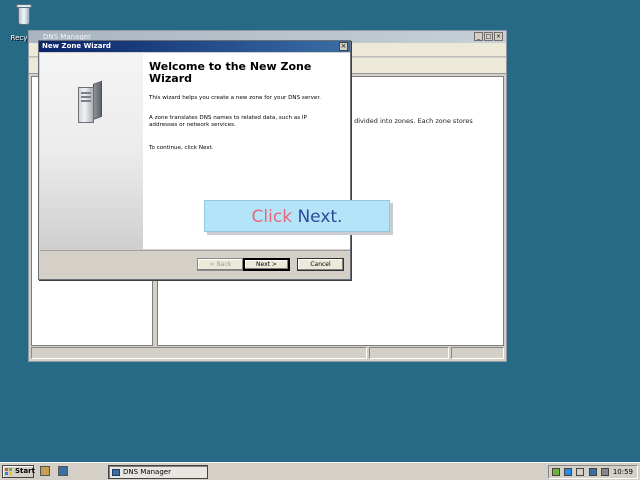 This screenshot has height=480, width=640. I want to click on security-tray-icon, so click(593, 472).